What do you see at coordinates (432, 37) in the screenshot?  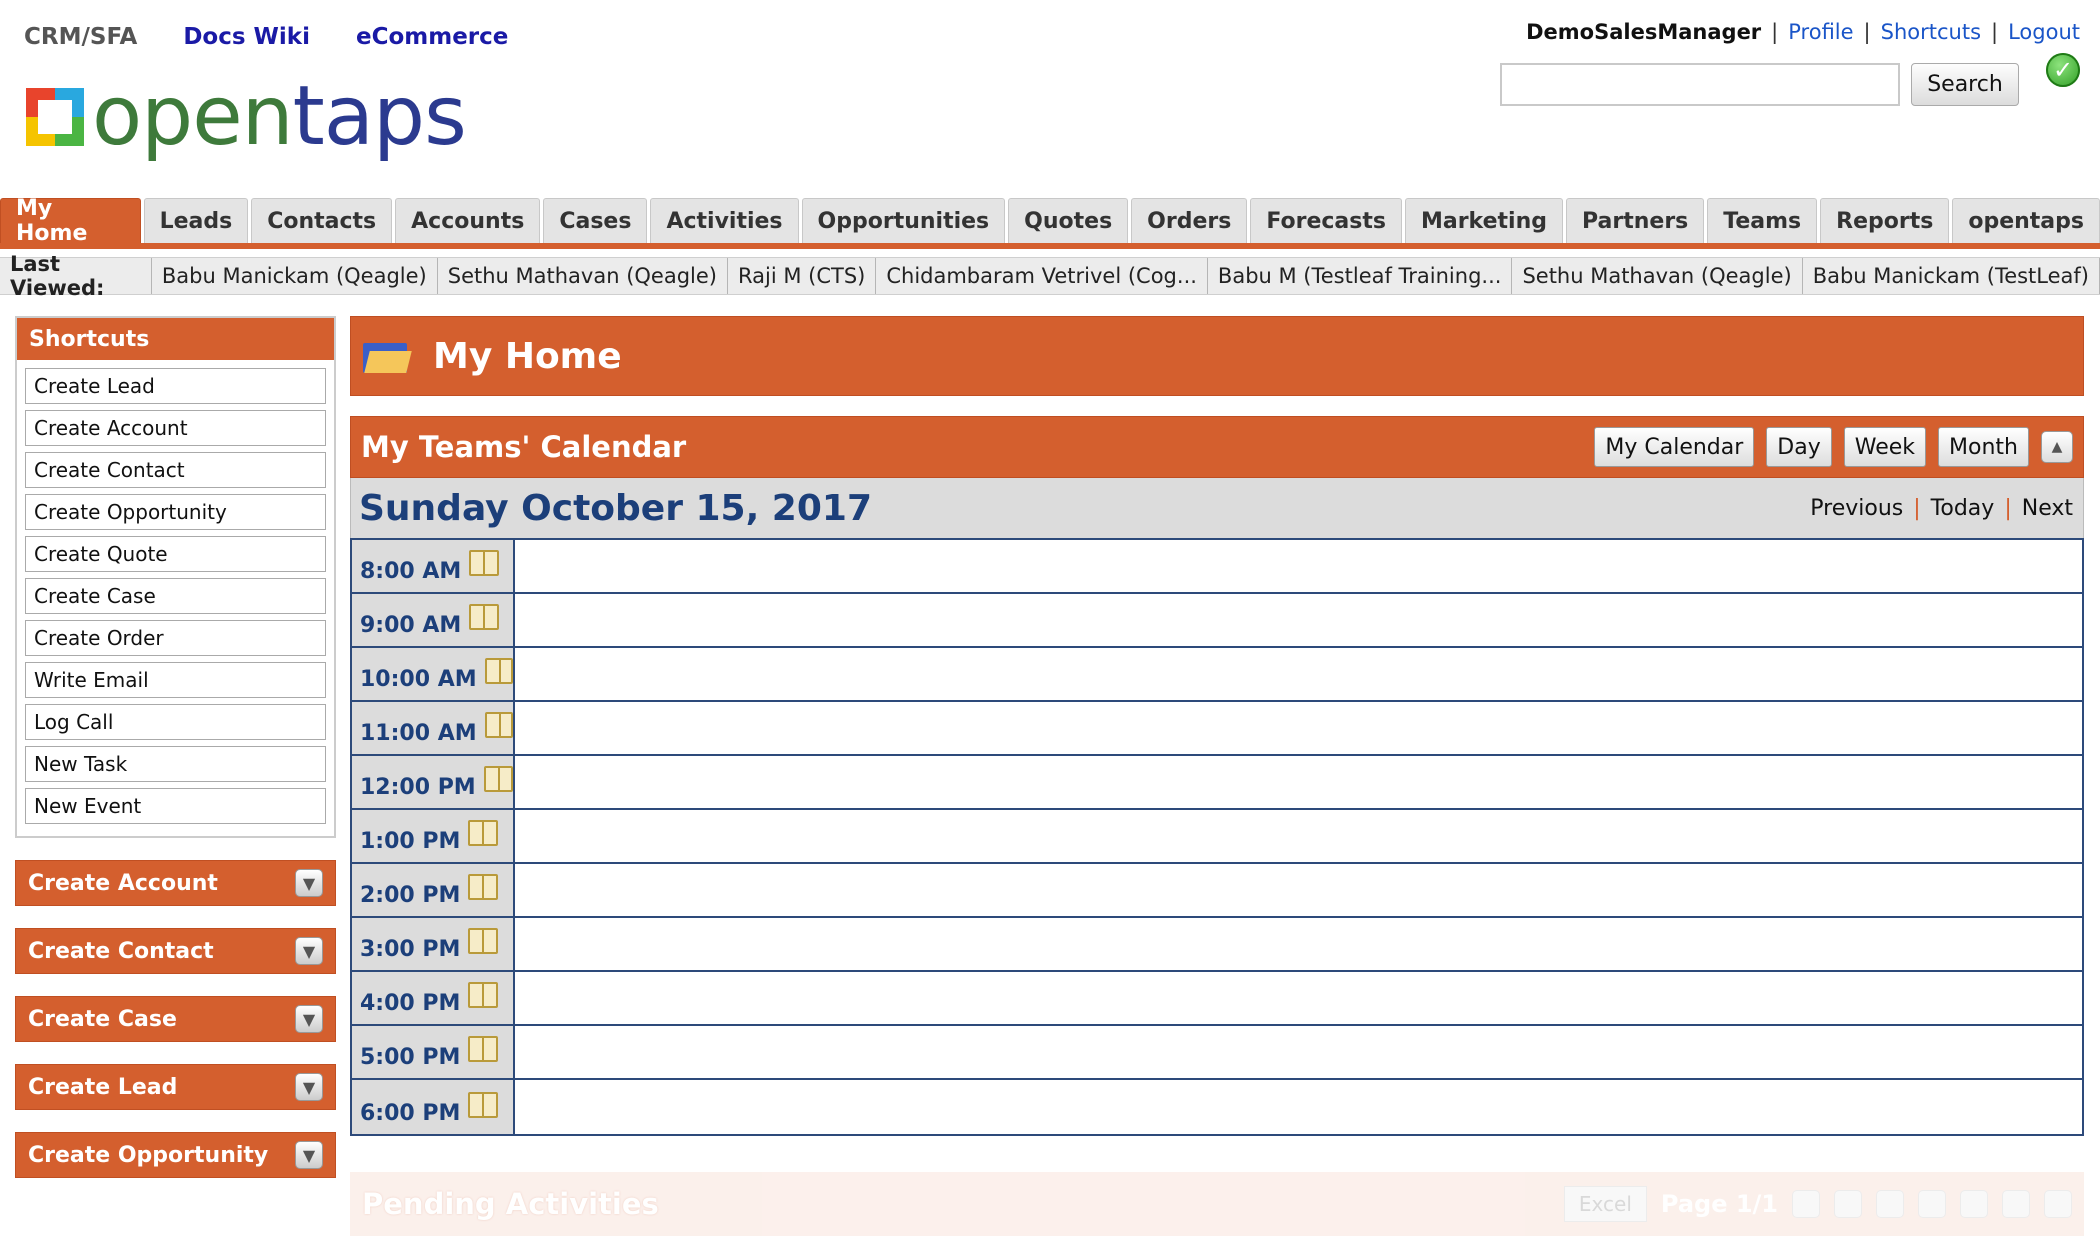 I see `app-link-ecommerce: eCommerce` at bounding box center [432, 37].